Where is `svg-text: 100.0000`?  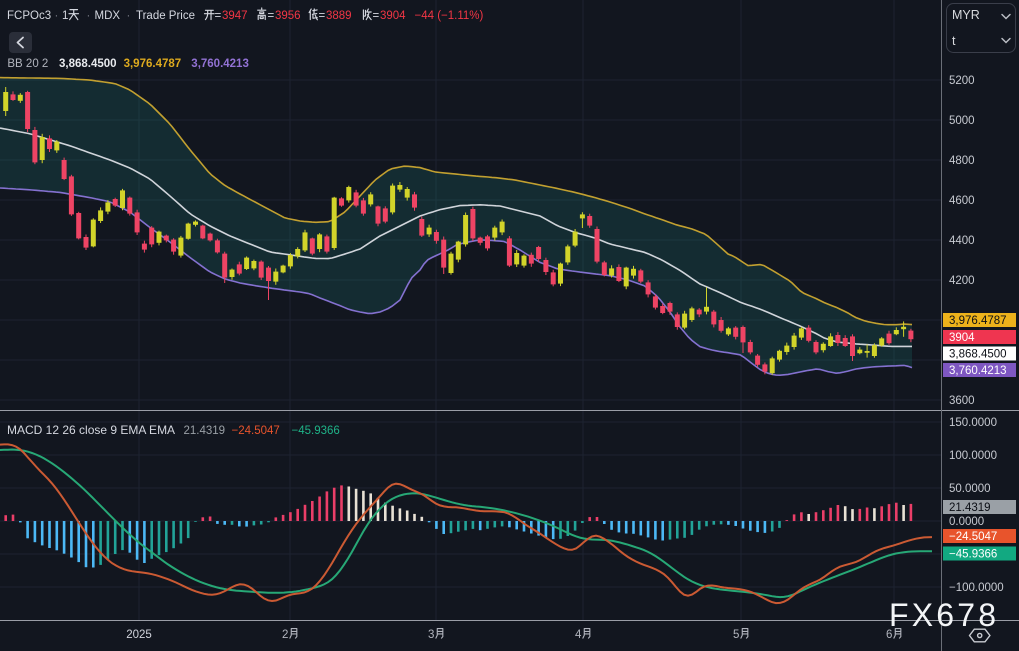 svg-text: 100.0000 is located at coordinates (973, 456).